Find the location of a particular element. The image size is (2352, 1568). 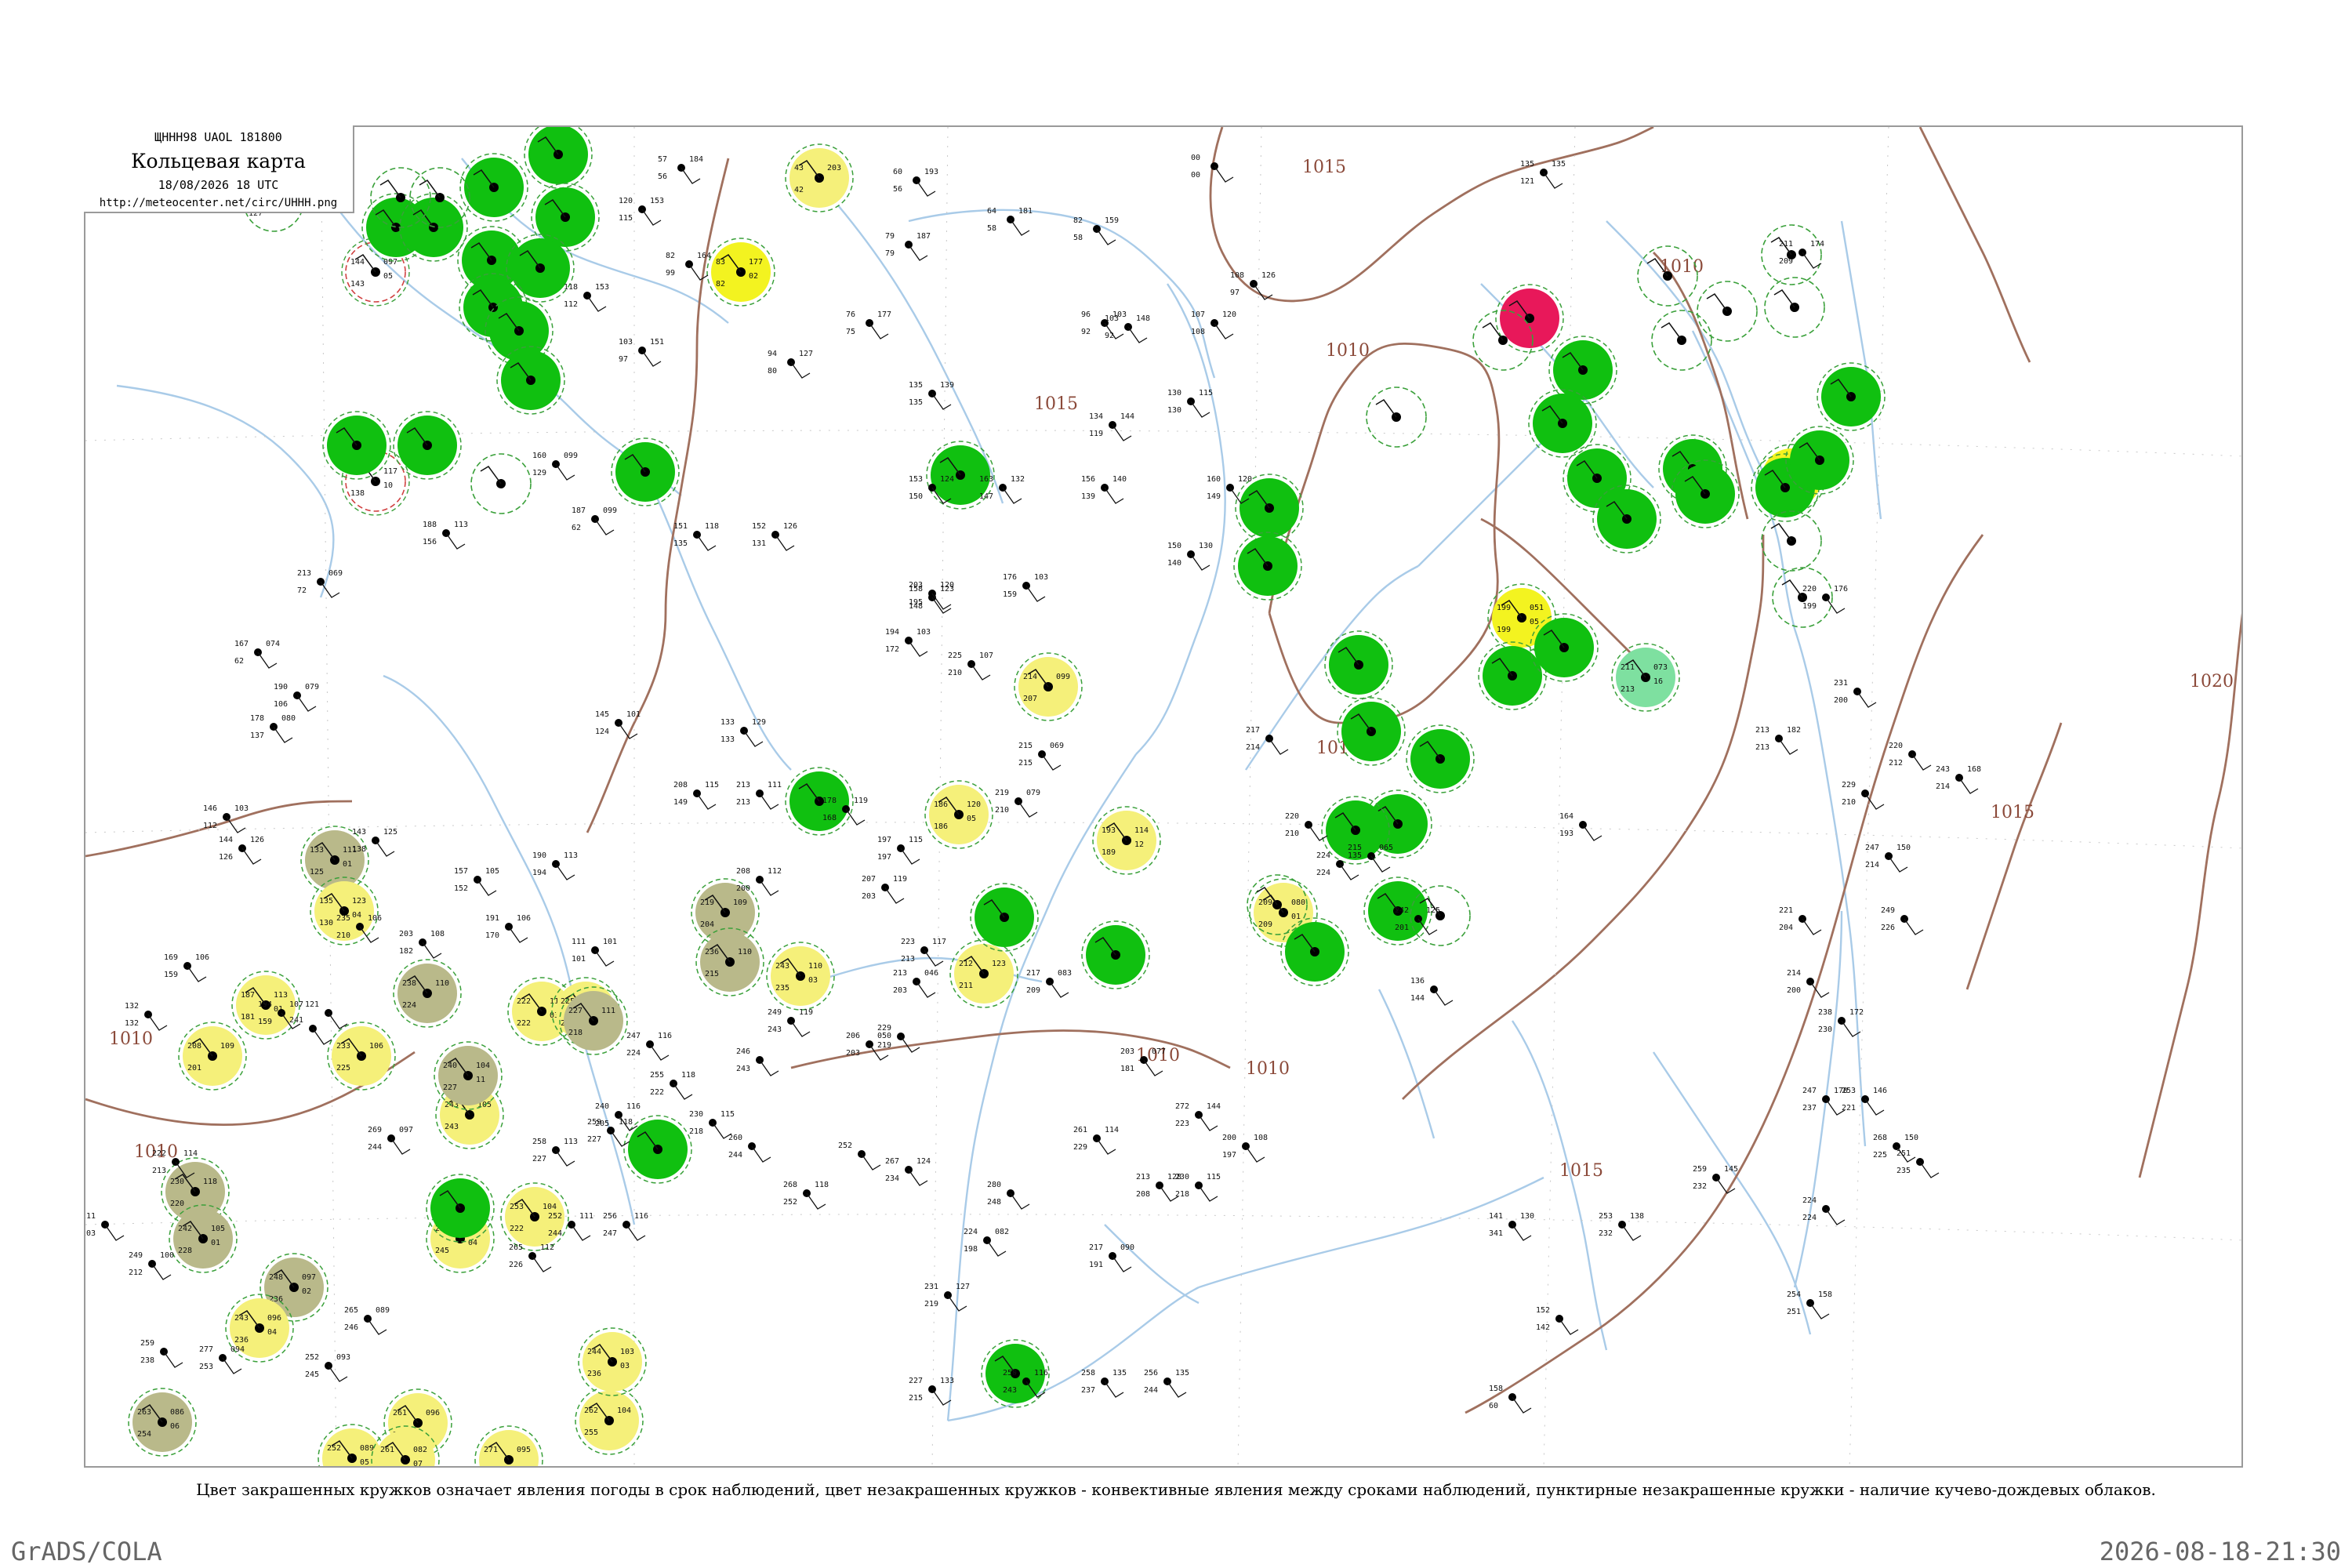

map-url: http://meteocenter.net/circ/UHHH.png is located at coordinates (219, 203).